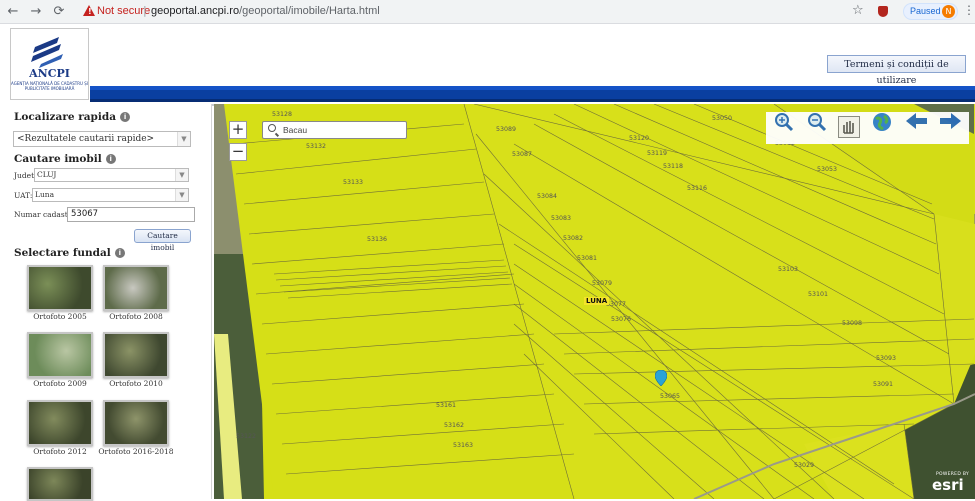 The height and width of the screenshot is (501, 975). I want to click on zoom-out-icon, so click(817, 122).